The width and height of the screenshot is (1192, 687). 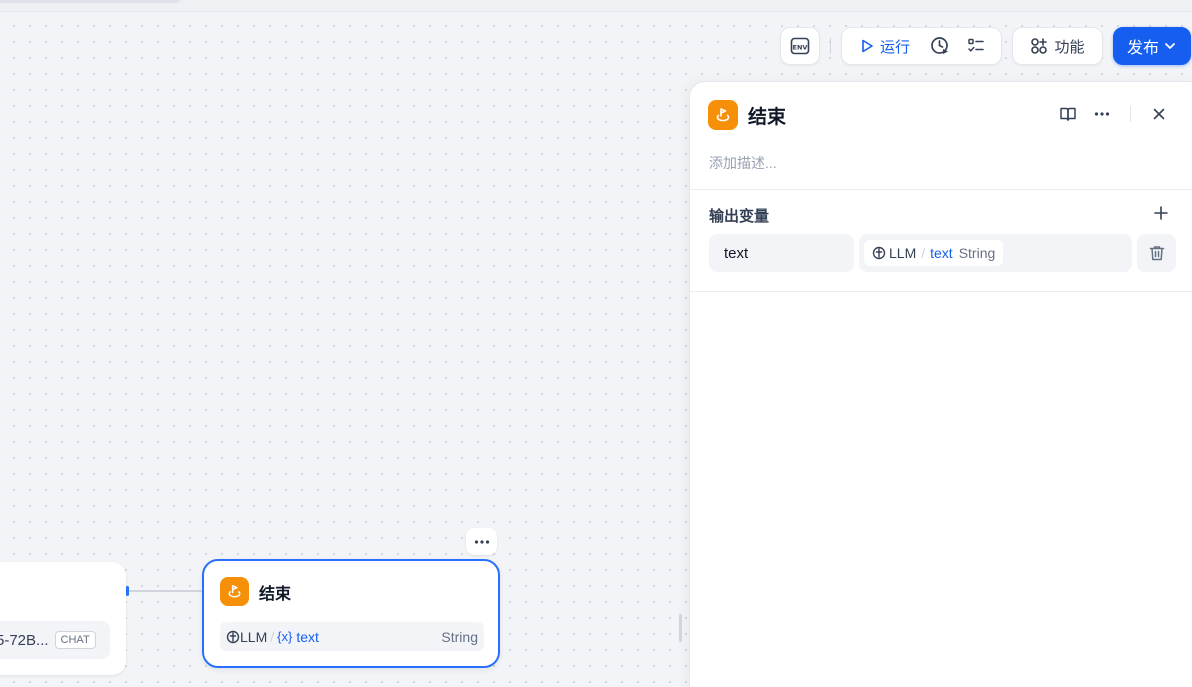 I want to click on panel-title: 结束, so click(x=767, y=117).